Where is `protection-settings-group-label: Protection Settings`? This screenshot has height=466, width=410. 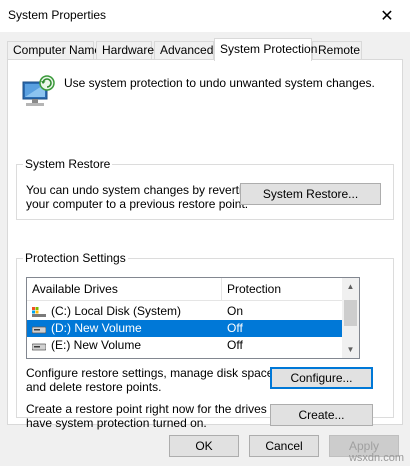 protection-settings-group-label: Protection Settings is located at coordinates (75, 258).